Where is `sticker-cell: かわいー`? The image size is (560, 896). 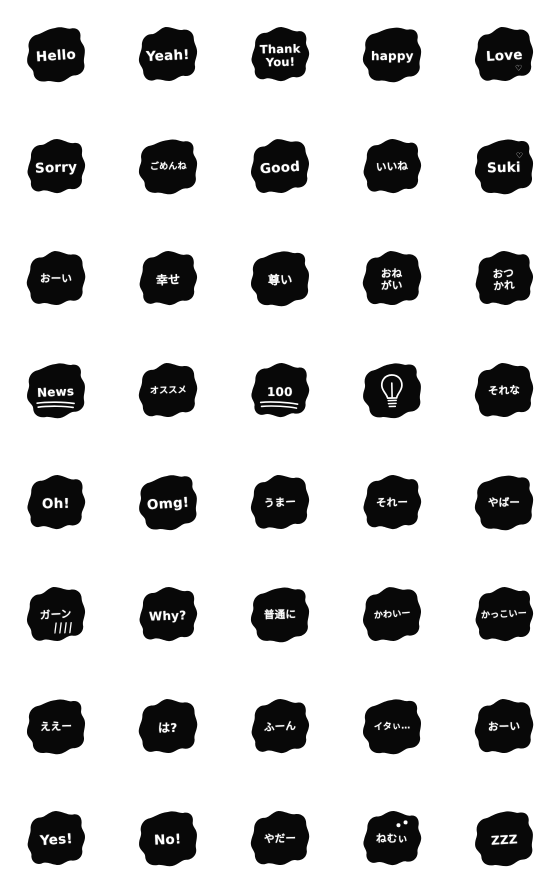 sticker-cell: かわいー is located at coordinates (392, 616).